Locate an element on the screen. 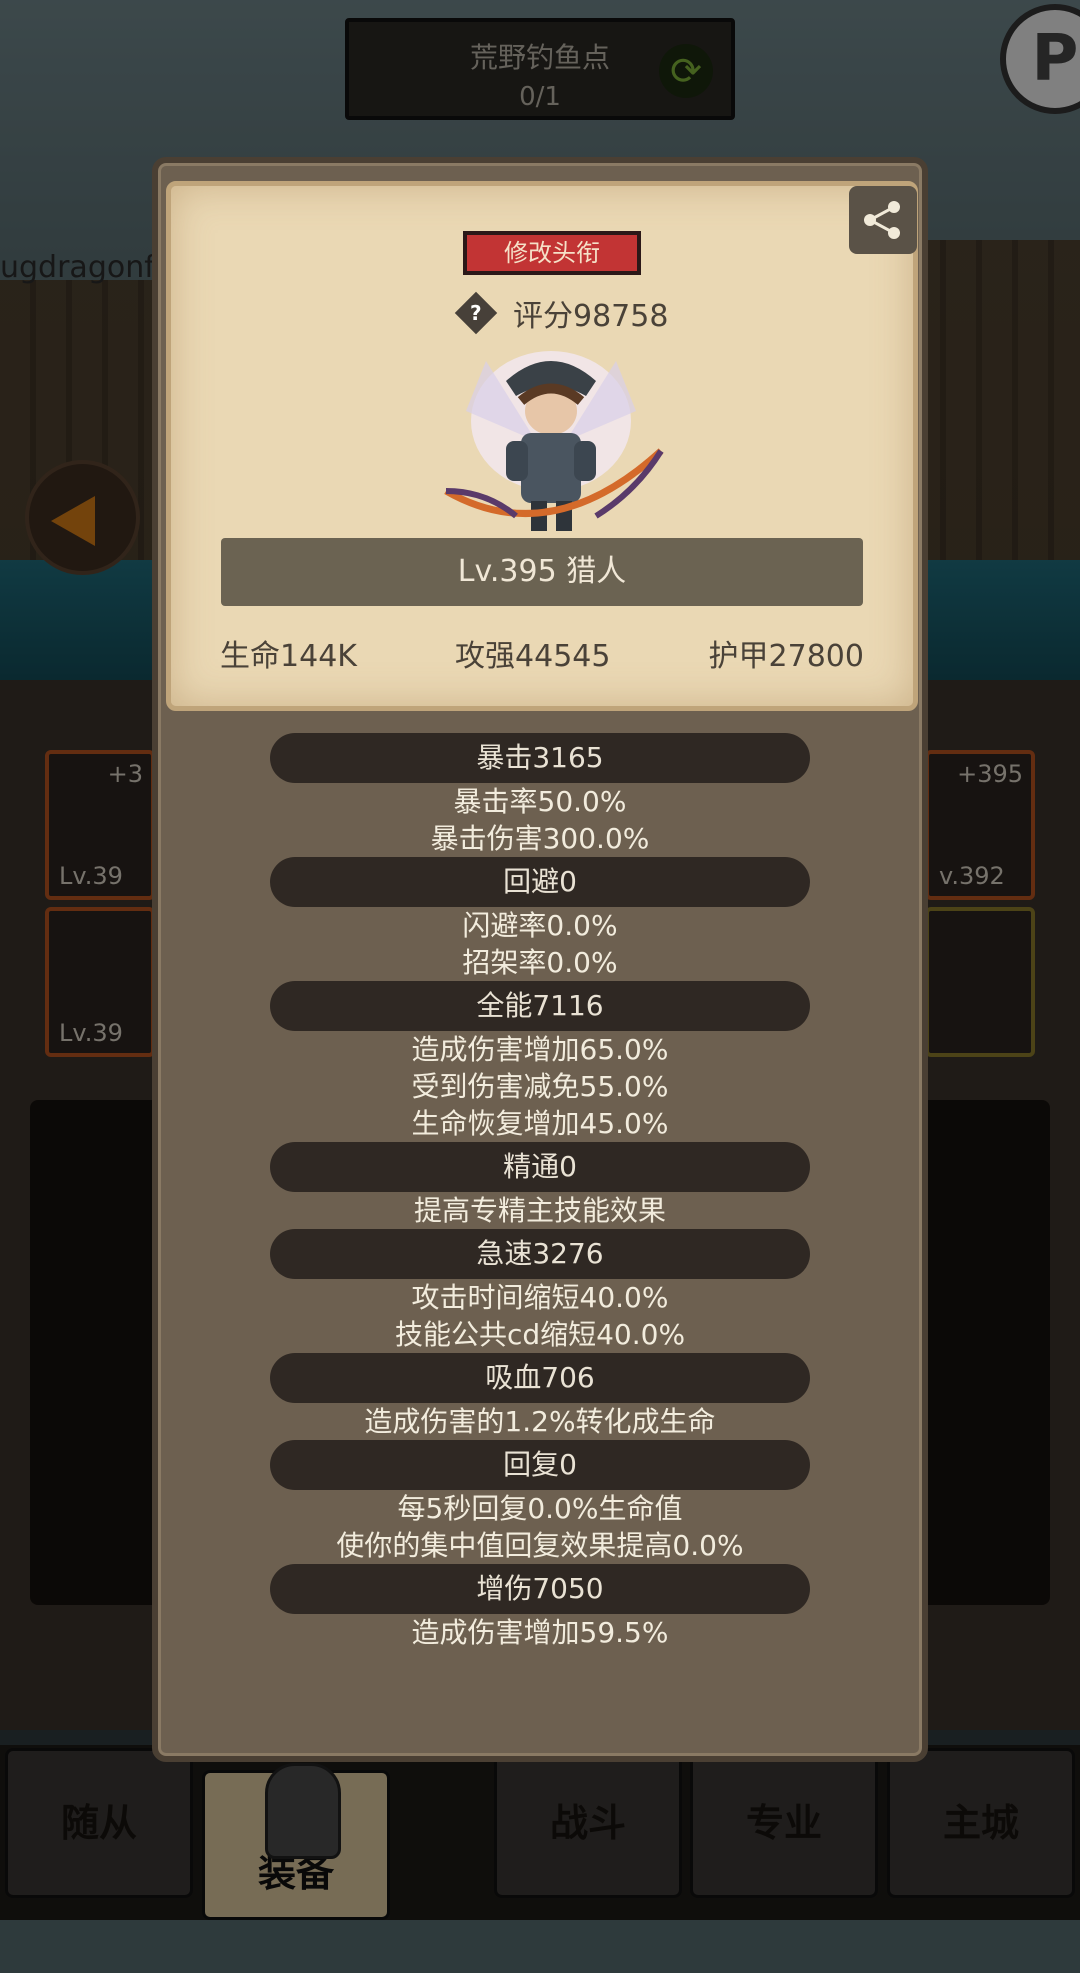 This screenshot has height=1973, width=1080. stat-line: 招架率0.0% is located at coordinates (540, 962).